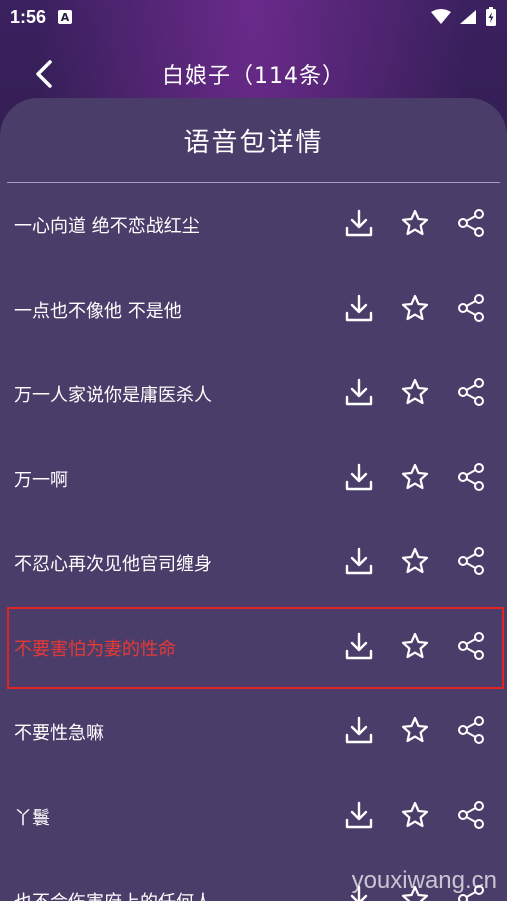 The height and width of the screenshot is (901, 507). Describe the element at coordinates (41, 480) in the screenshot. I see `voice-clip-label: 万一啊` at that location.